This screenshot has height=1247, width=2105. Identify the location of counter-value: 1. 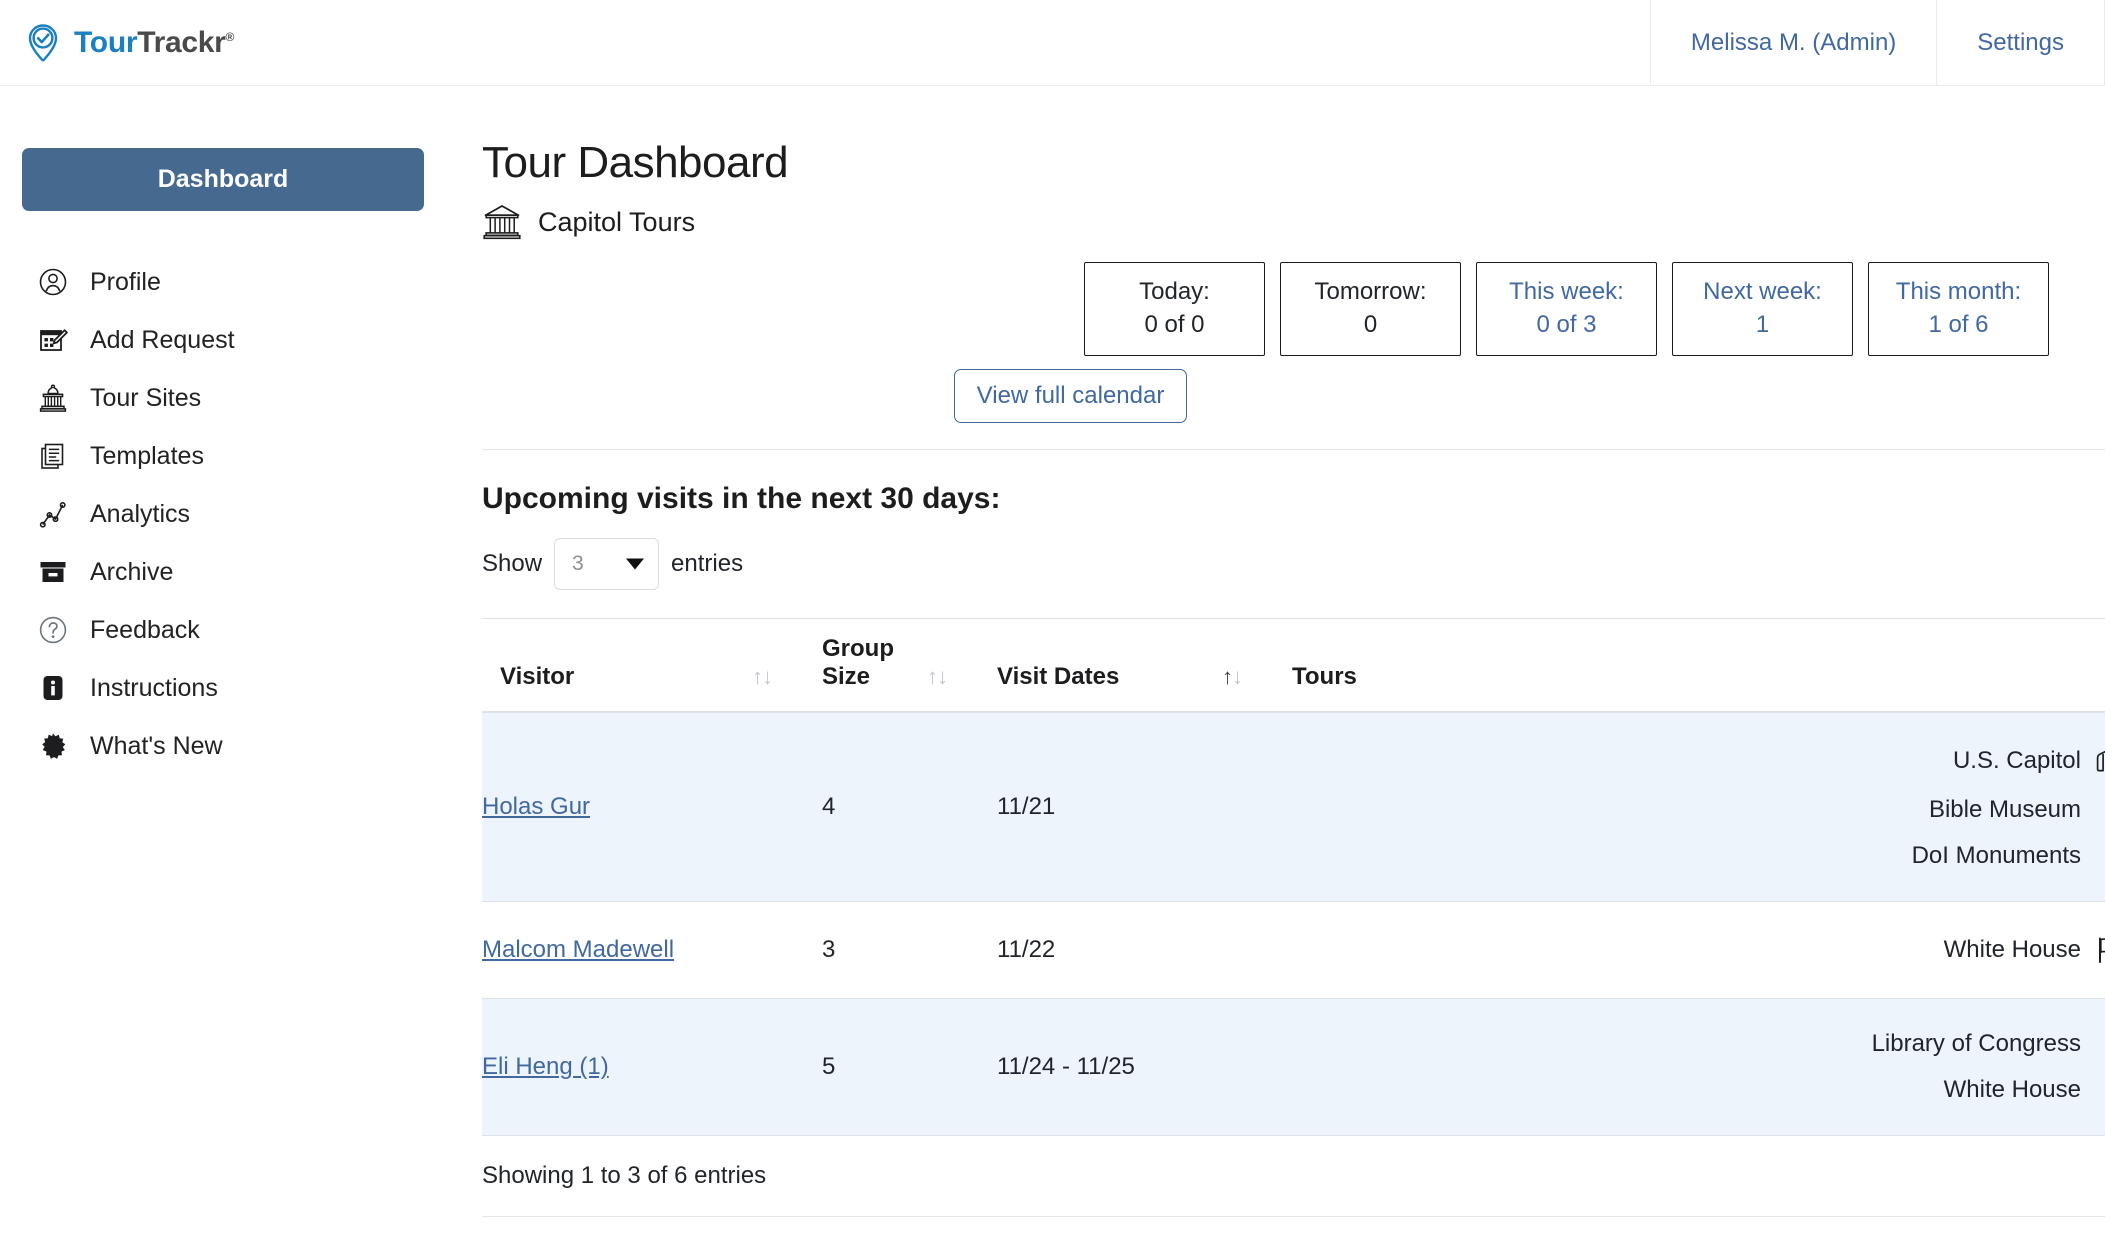
(1762, 325).